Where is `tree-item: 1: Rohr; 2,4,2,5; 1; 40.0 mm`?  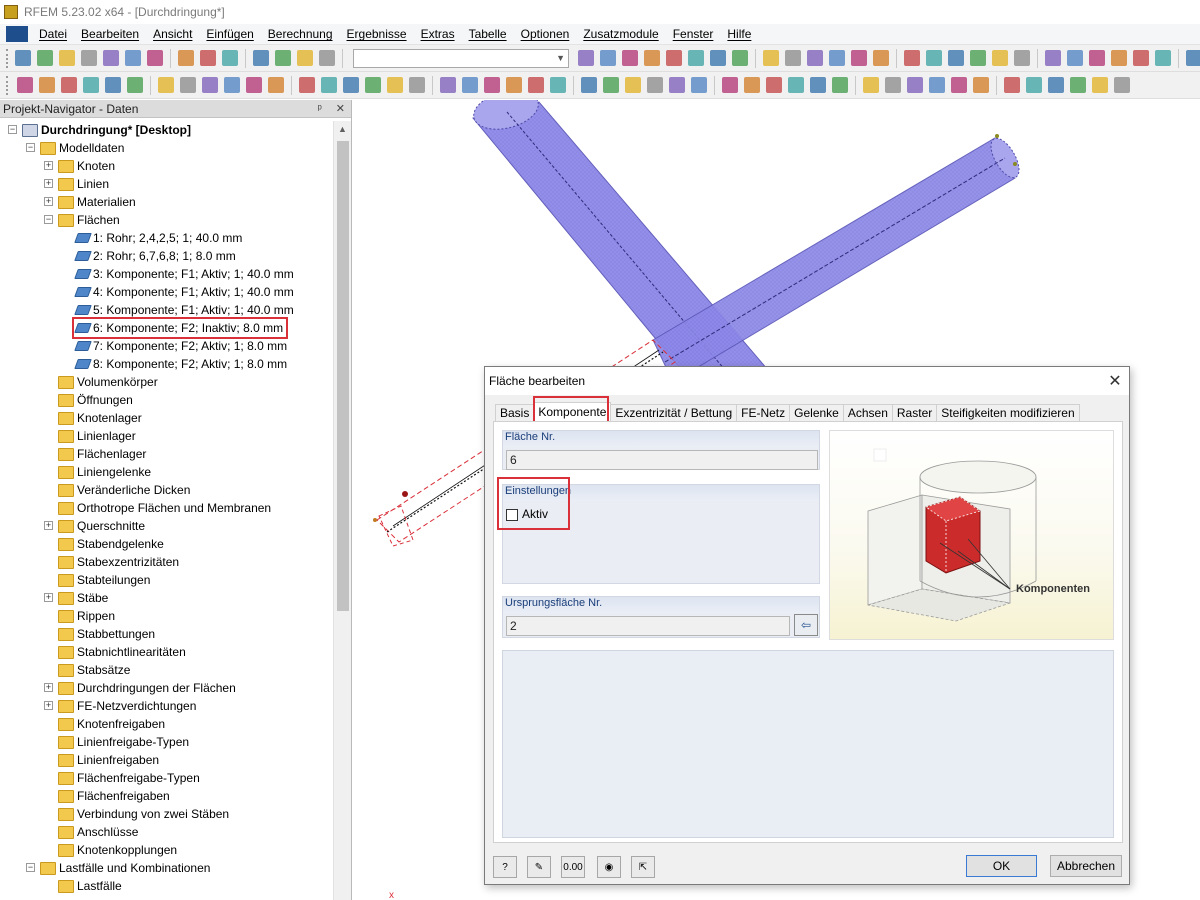 tree-item: 1: Rohr; 2,4,2,5; 1; 40.0 mm is located at coordinates (158, 238).